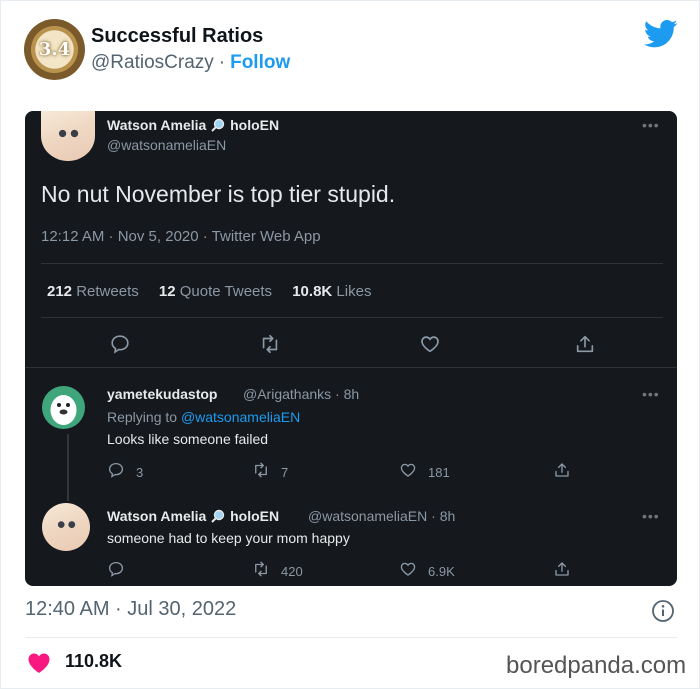 This screenshot has height=689, width=700. What do you see at coordinates (215, 291) in the screenshot?
I see `stat-quote-tweets: 12 Quote Tweets` at bounding box center [215, 291].